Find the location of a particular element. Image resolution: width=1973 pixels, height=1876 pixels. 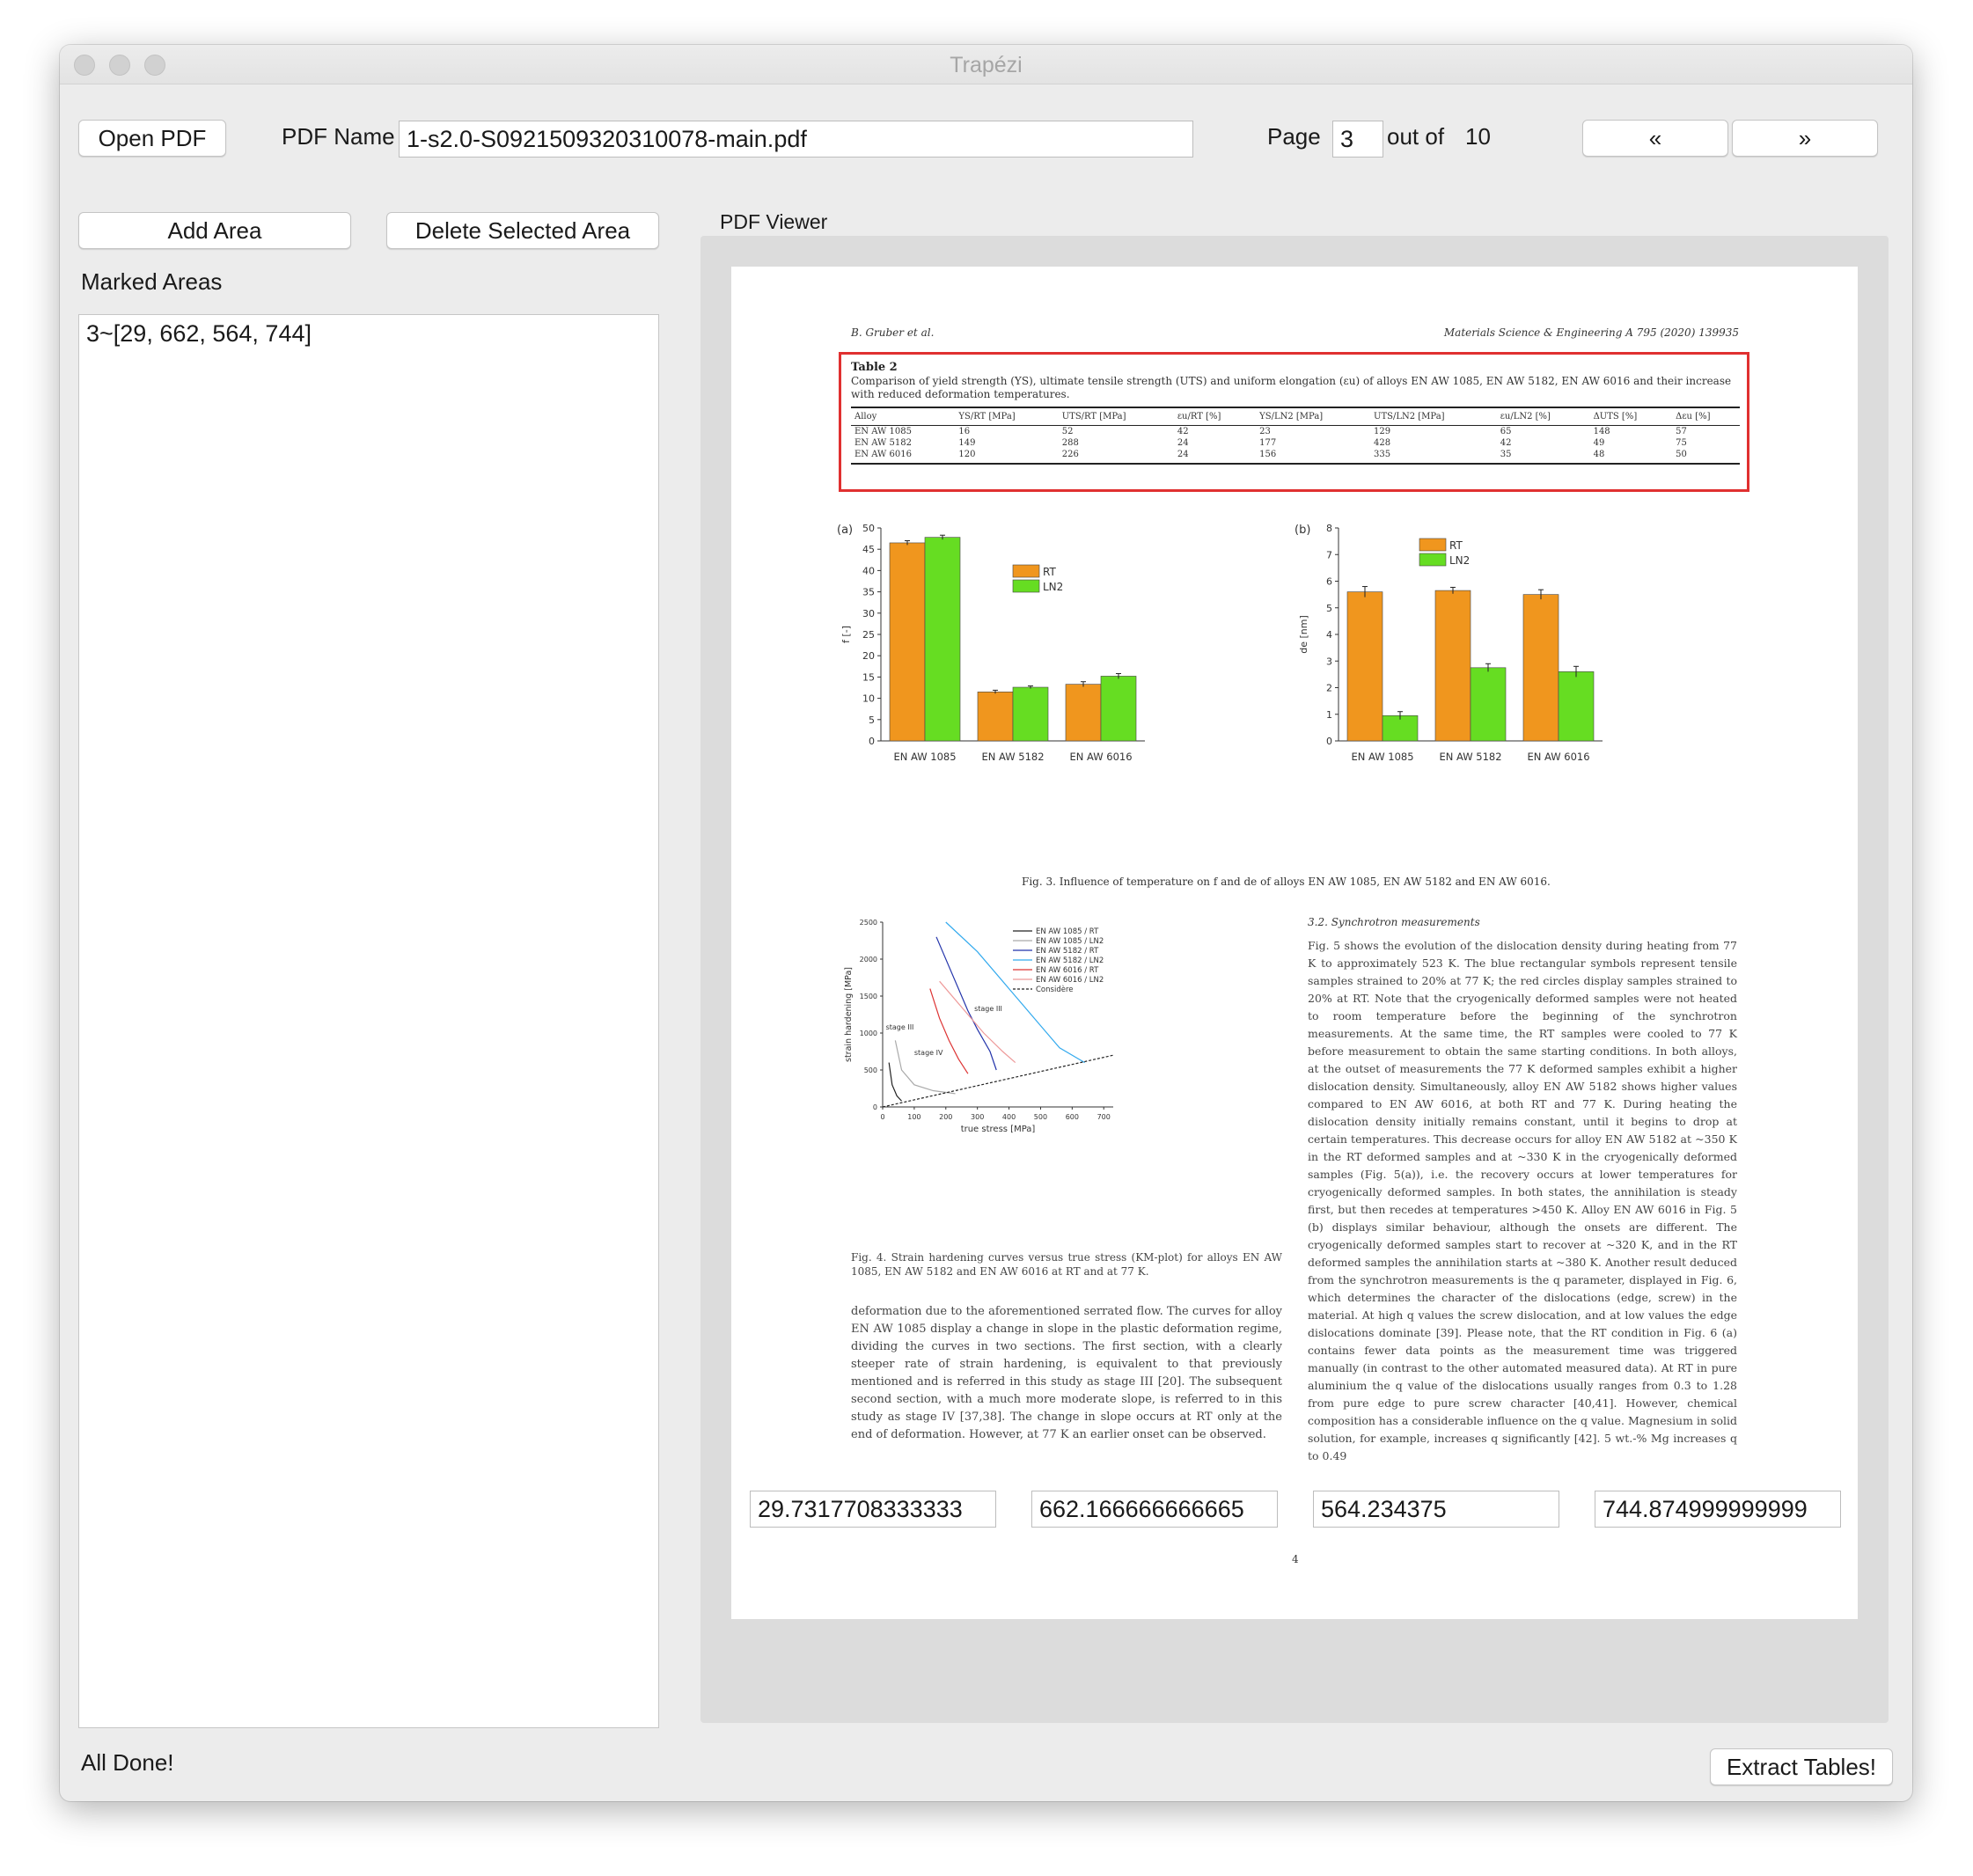

open-pdf-button: Open PDF is located at coordinates (152, 138).